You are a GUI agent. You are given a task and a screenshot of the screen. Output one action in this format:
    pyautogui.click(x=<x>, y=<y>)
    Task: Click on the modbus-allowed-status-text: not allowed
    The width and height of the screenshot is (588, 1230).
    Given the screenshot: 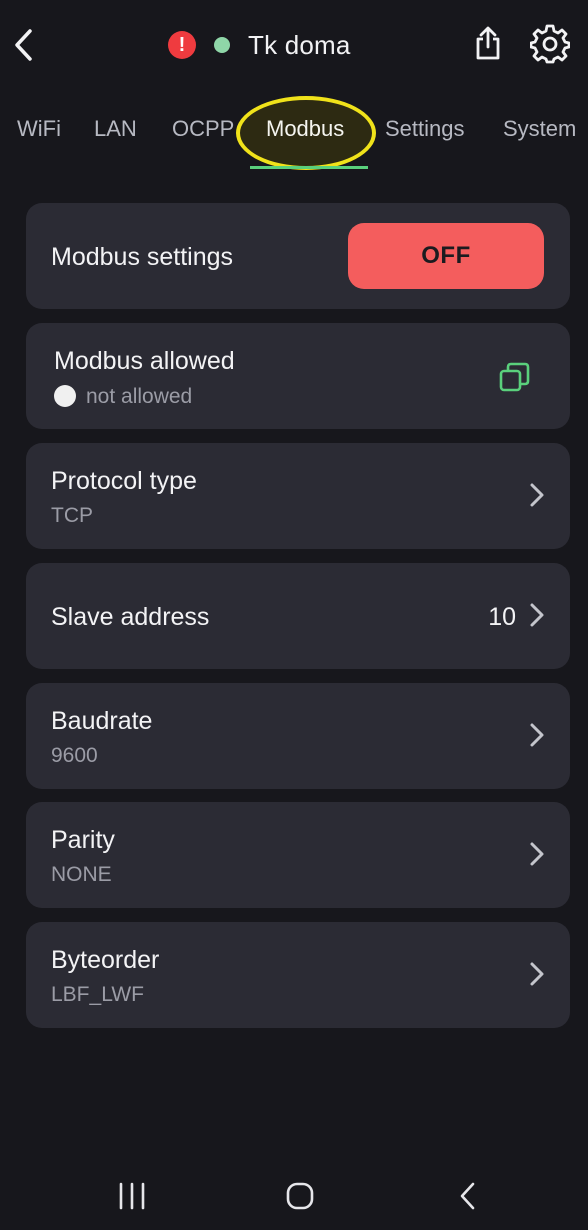 What is the action you would take?
    pyautogui.click(x=139, y=396)
    